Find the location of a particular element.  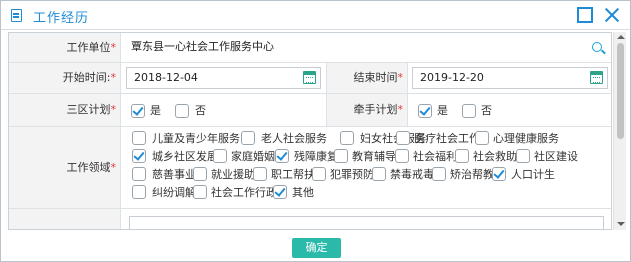

scroll-down-arrow-icon is located at coordinates (621, 224).